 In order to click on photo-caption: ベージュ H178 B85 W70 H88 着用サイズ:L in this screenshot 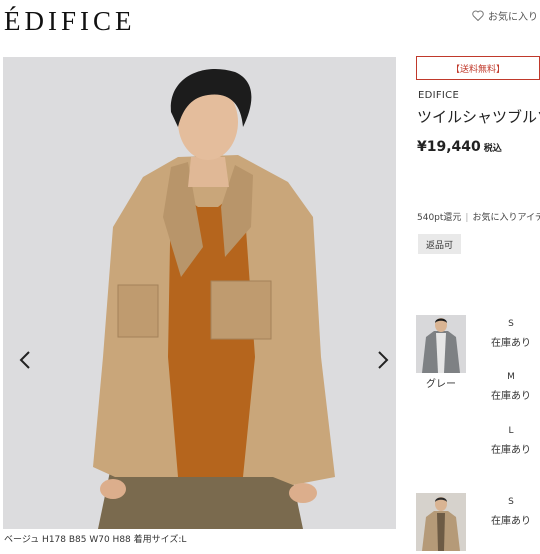, I will do `click(95, 540)`.